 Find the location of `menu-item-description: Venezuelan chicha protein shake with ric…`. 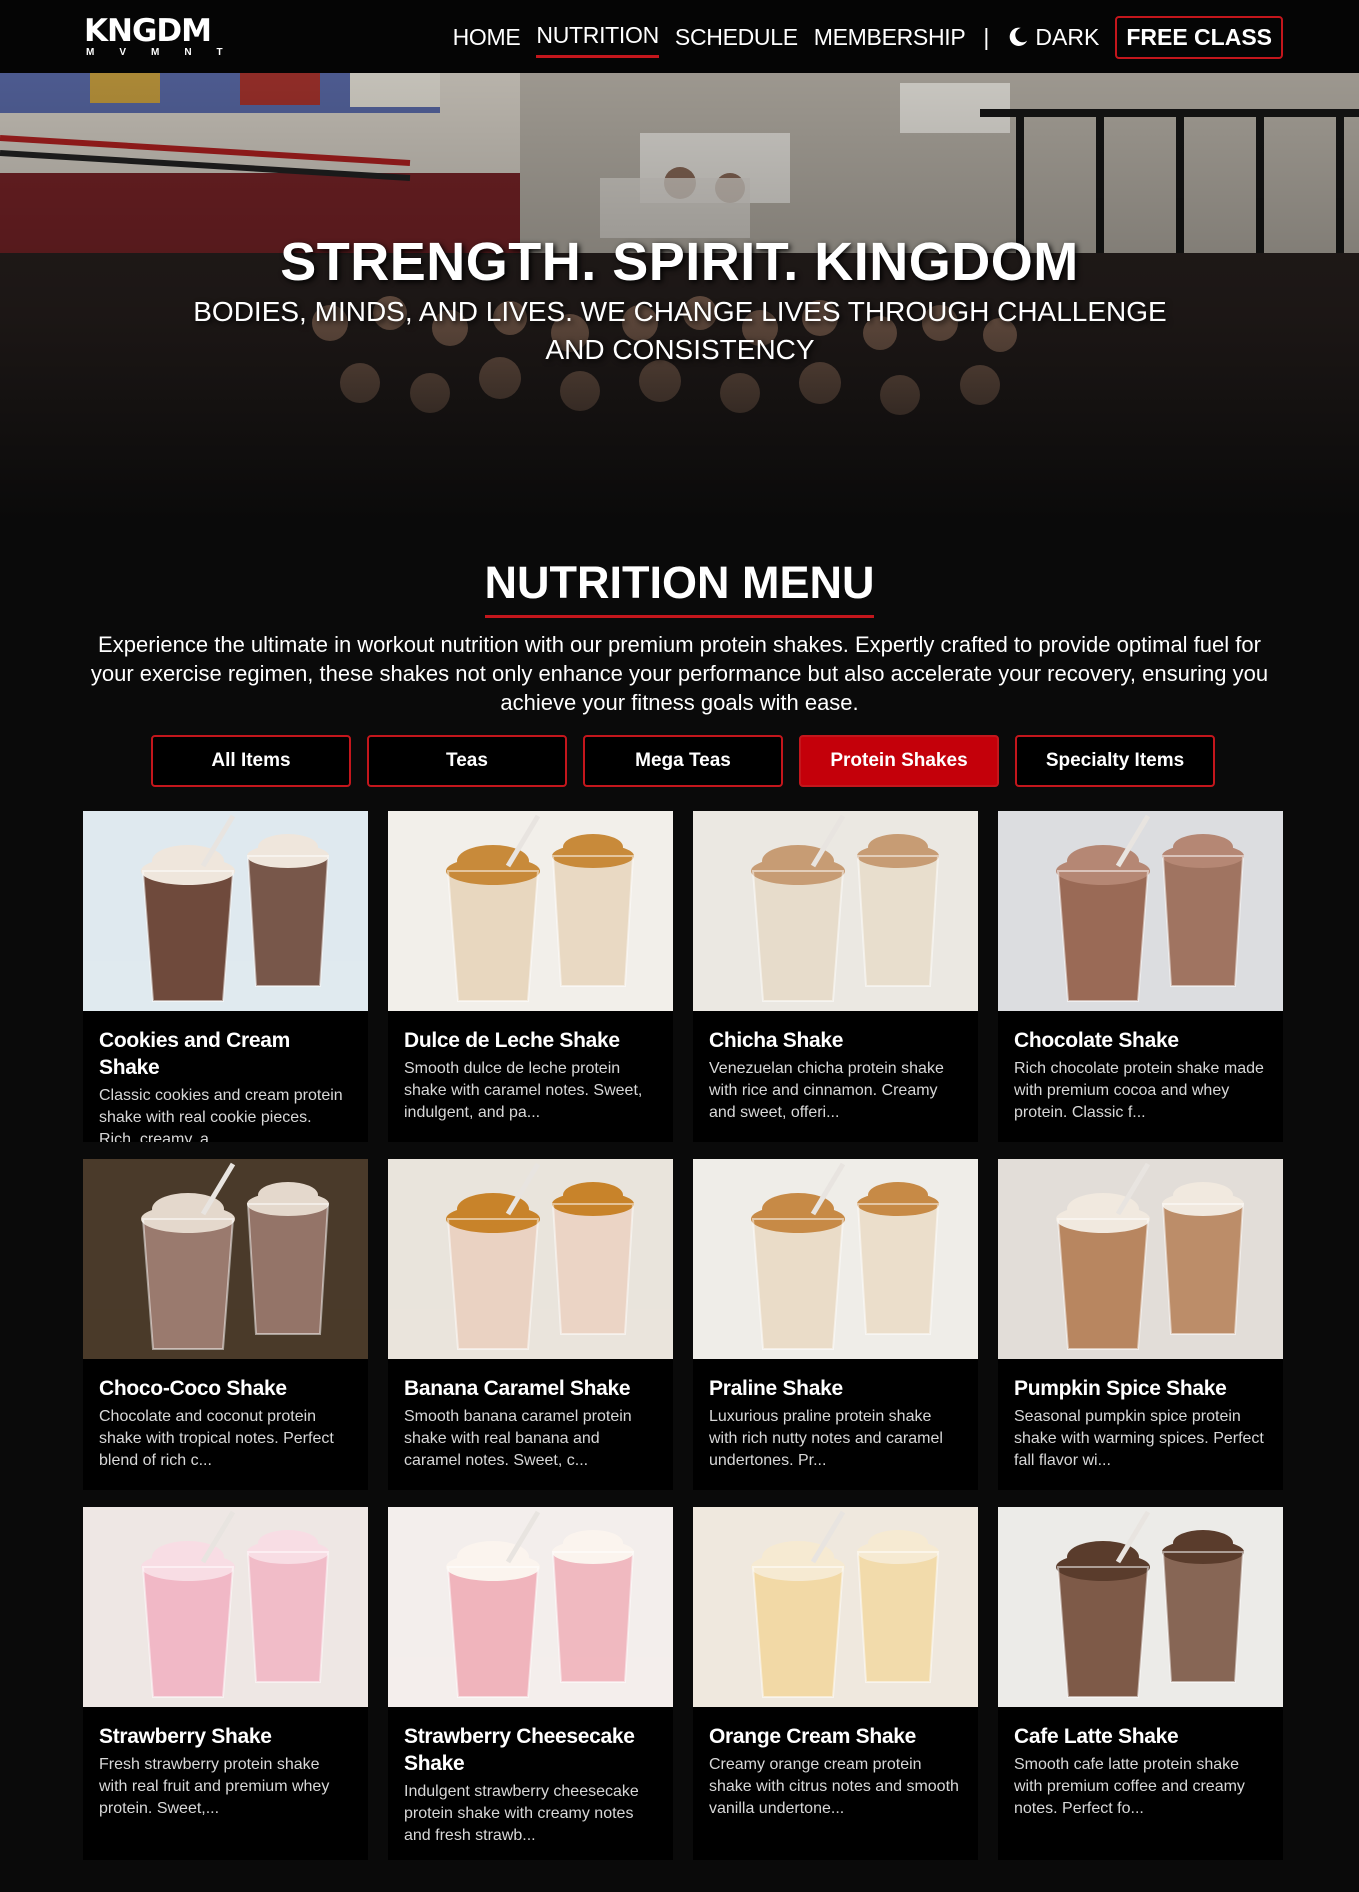

menu-item-description: Venezuelan chicha protein shake with ric… is located at coordinates (826, 1090).